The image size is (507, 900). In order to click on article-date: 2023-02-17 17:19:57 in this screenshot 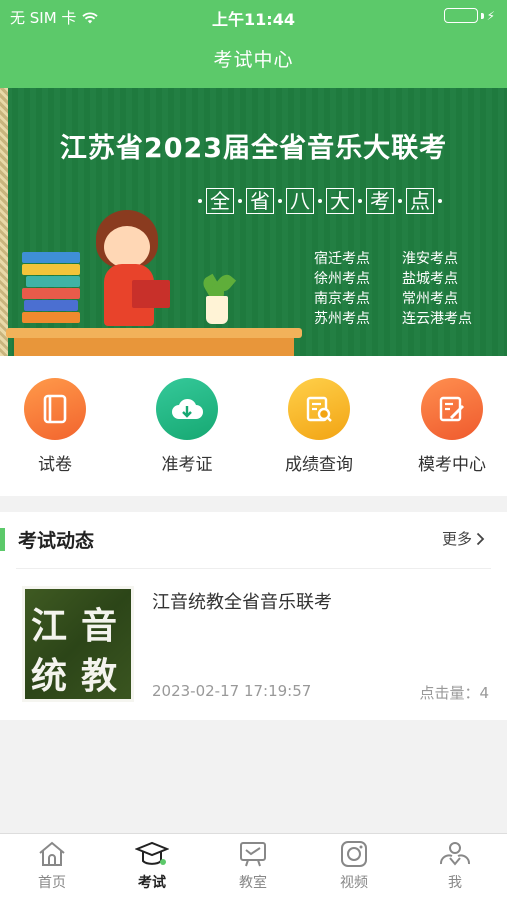, I will do `click(232, 691)`.